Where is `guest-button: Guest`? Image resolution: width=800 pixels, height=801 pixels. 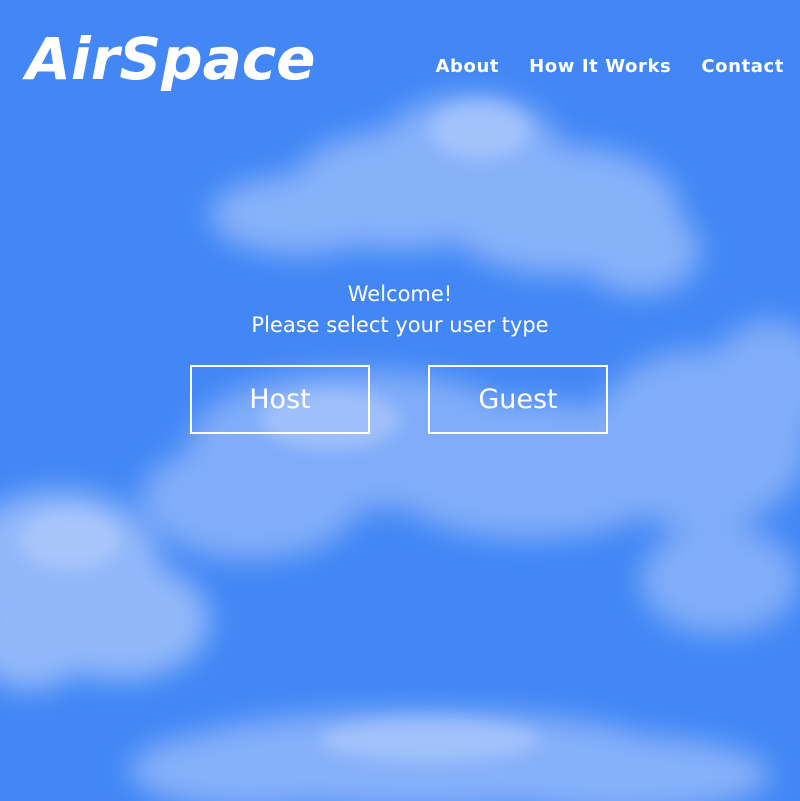
guest-button: Guest is located at coordinates (518, 399).